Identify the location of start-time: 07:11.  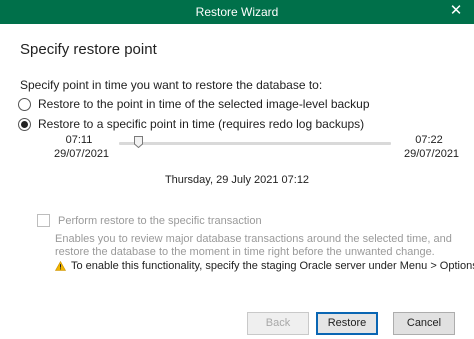
(79, 140).